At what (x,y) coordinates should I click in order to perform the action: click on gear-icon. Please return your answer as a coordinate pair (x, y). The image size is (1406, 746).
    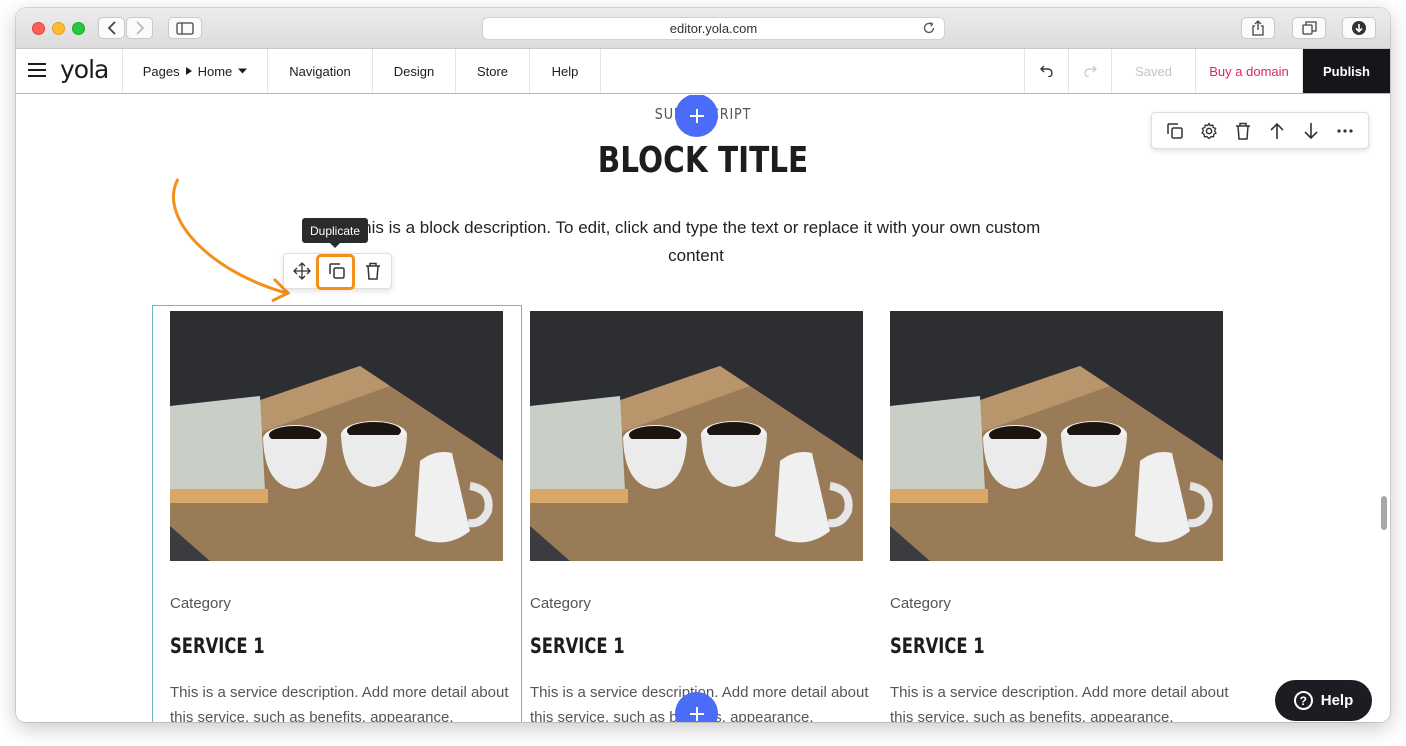
    Looking at the image, I should click on (1209, 131).